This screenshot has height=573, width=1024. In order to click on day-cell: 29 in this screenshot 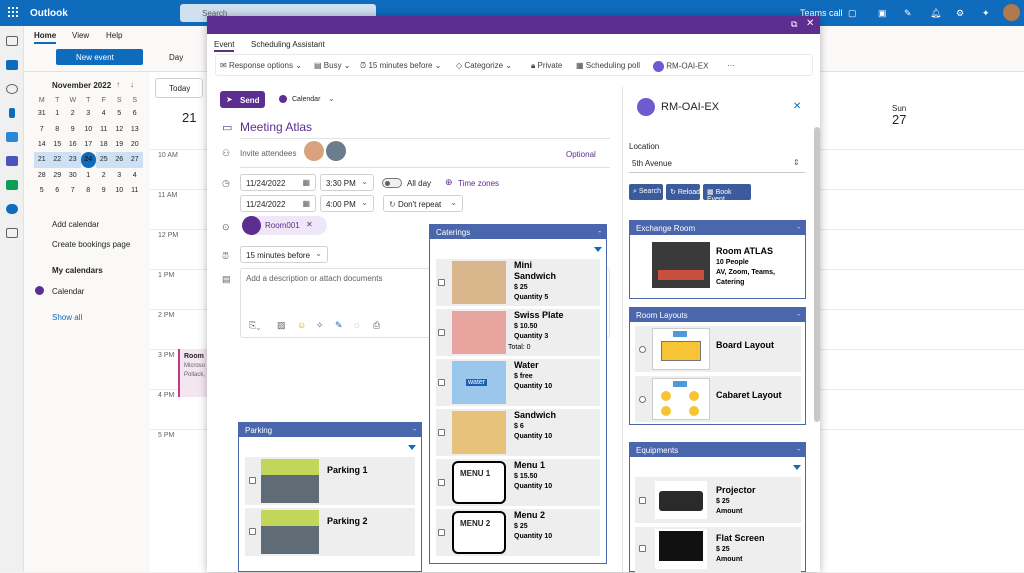, I will do `click(58, 175)`.